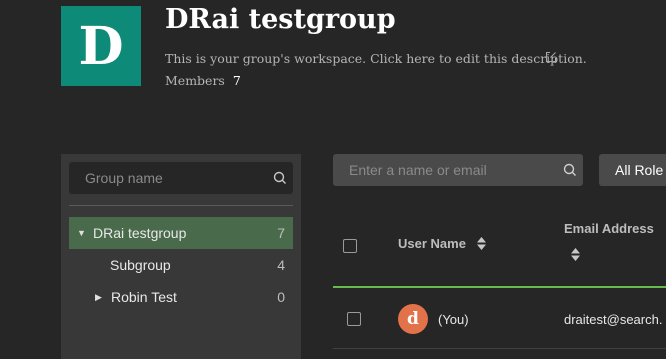  I want to click on row-checkbox, so click(354, 319).